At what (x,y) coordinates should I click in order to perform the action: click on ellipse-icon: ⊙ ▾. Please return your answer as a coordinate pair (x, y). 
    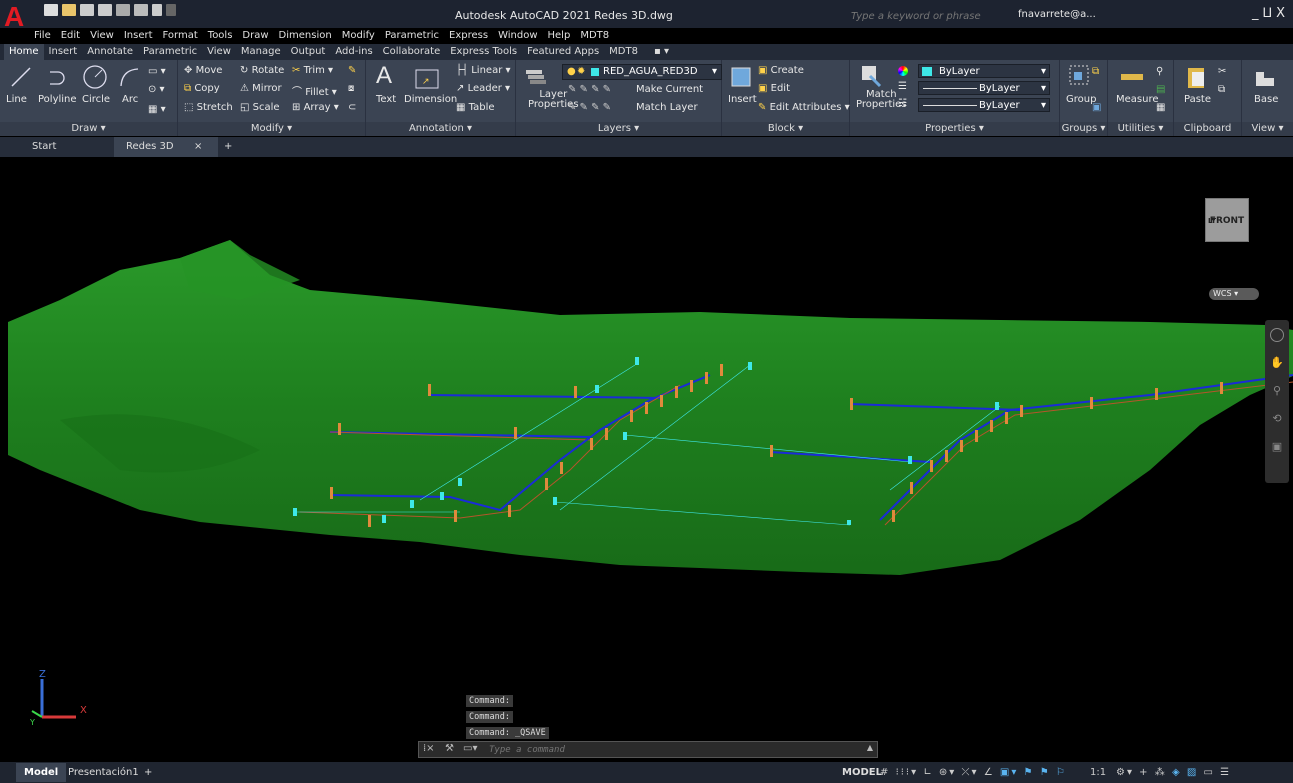
    Looking at the image, I should click on (156, 89).